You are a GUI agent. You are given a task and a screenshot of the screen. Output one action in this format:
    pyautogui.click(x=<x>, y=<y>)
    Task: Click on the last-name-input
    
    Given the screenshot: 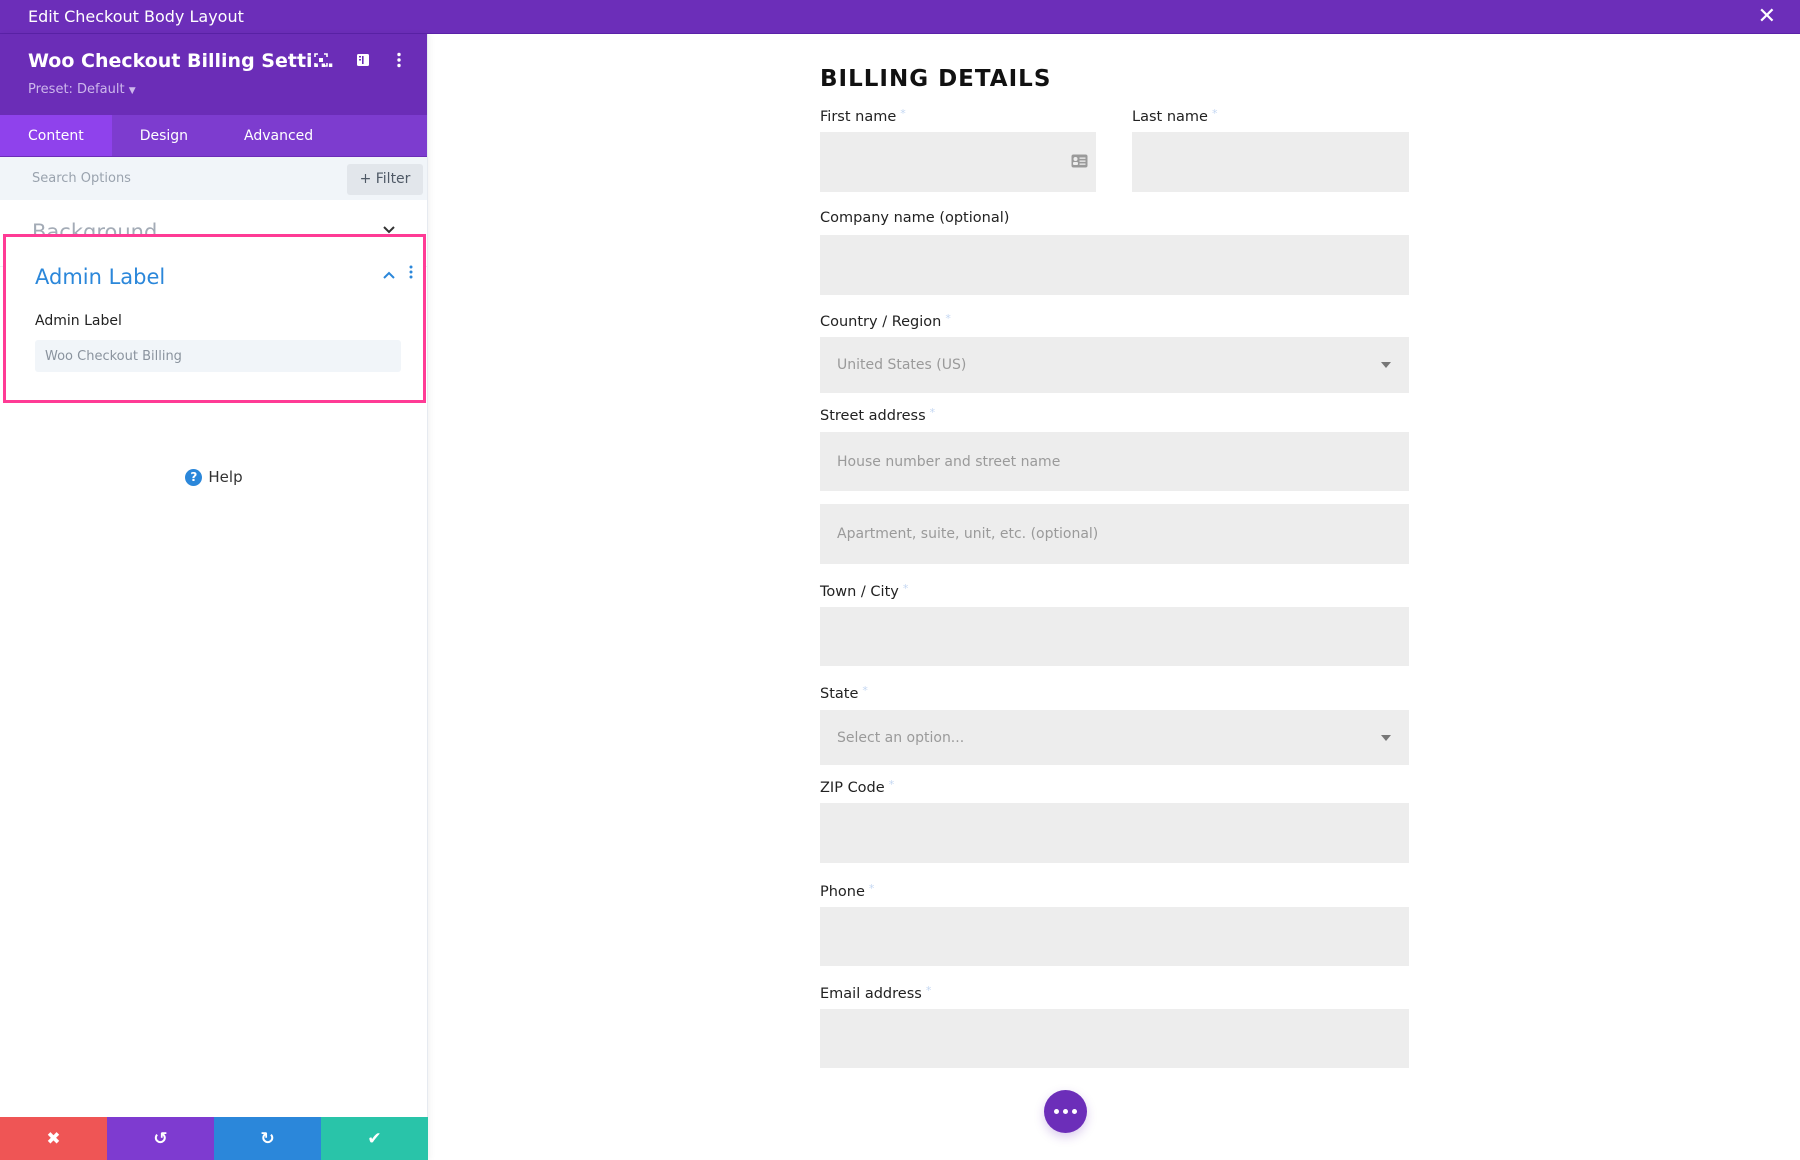 What is the action you would take?
    pyautogui.click(x=1270, y=162)
    